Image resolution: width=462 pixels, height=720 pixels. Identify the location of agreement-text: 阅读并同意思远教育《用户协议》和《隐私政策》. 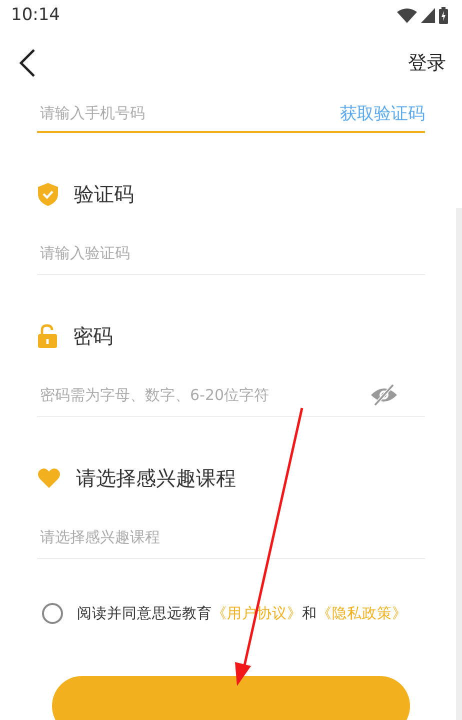
(242, 613).